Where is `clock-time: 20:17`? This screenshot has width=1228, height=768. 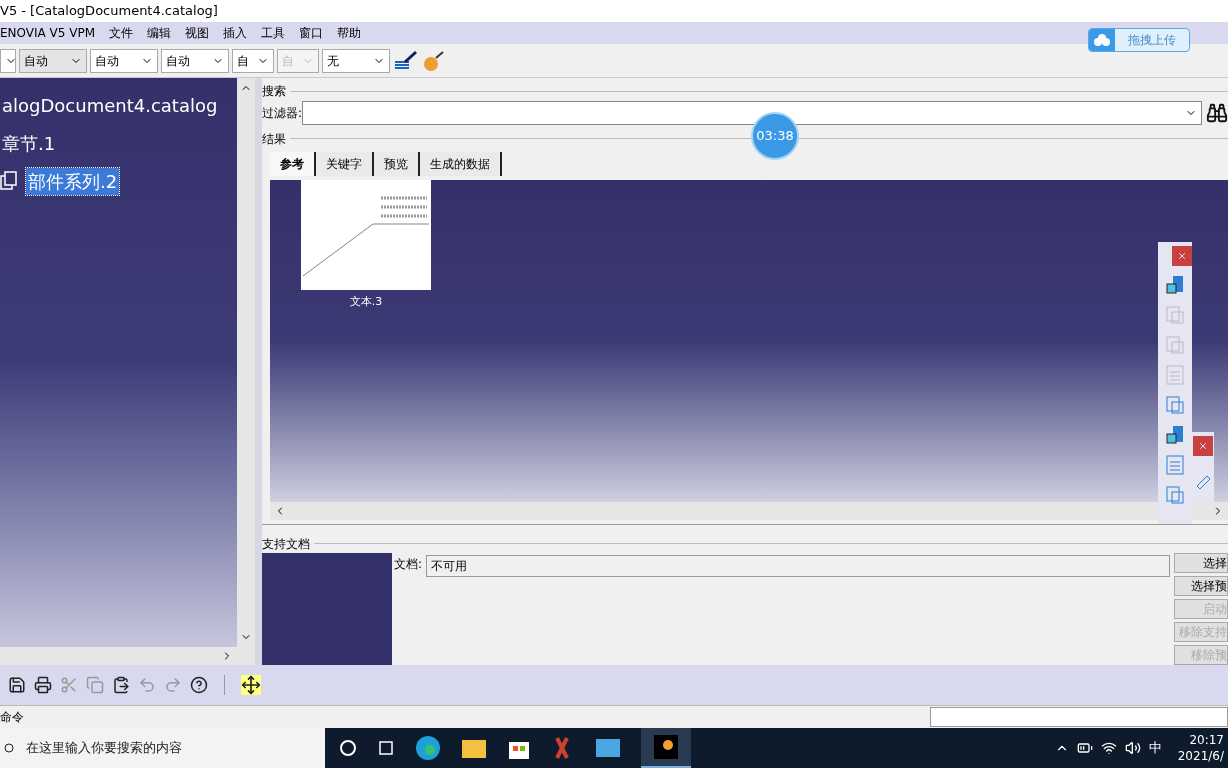
clock-time: 20:17 is located at coordinates (1206, 740).